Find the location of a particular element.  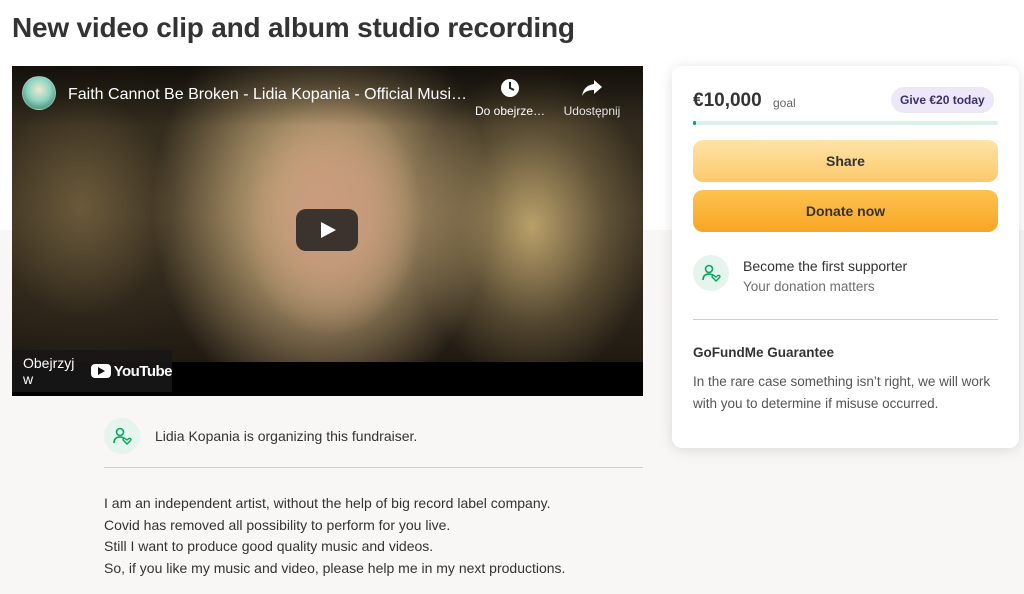

play-button is located at coordinates (327, 230).